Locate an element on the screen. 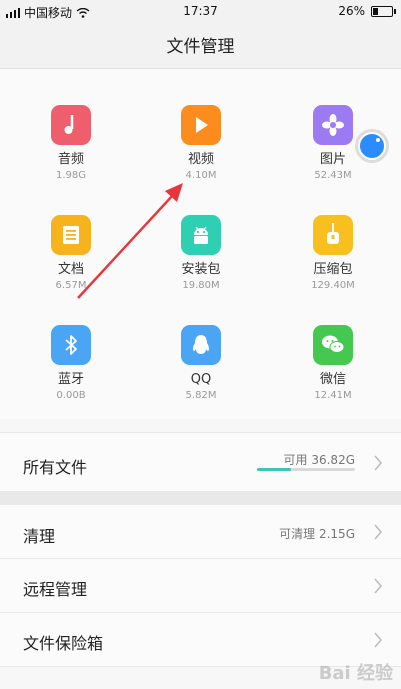 Image resolution: width=401 pixels, height=689 pixels. available-space-text: 可用 36.82G is located at coordinates (319, 460).